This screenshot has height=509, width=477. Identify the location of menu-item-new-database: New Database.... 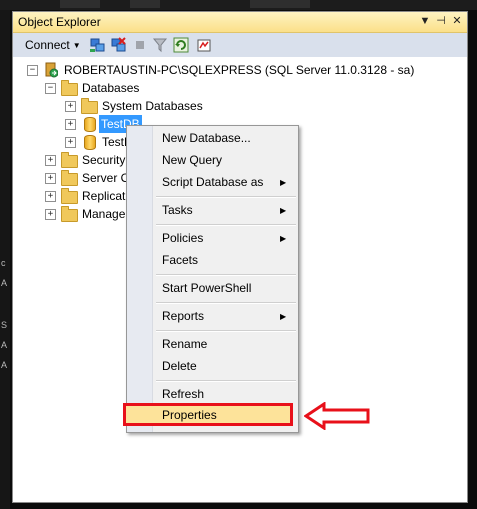
(206, 138).